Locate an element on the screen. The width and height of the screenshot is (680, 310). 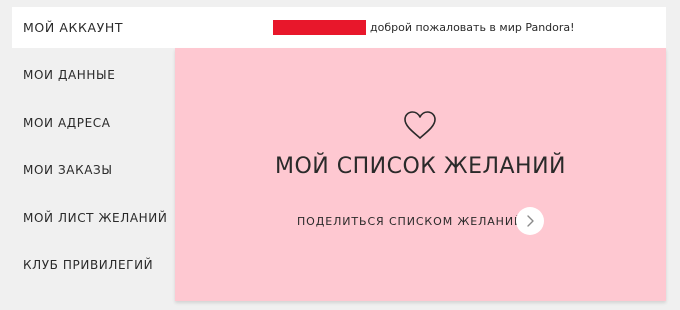
sidebar-item-privilege-club: КЛУБ ПРИВИЛЕГИЙ is located at coordinates (88, 265).